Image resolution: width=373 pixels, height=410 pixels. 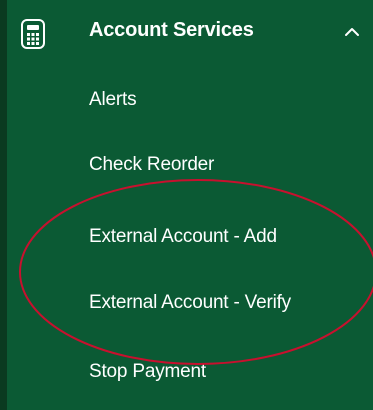 I want to click on menu-item-stop-payment: Stop Payment, so click(x=147, y=372).